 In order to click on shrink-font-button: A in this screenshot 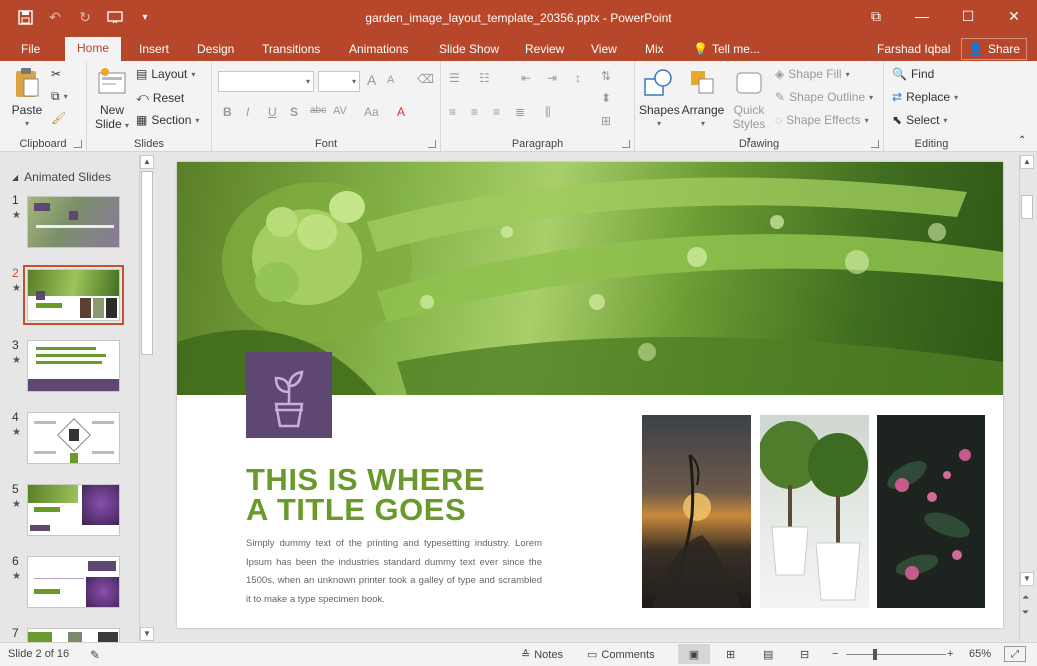, I will do `click(390, 80)`.